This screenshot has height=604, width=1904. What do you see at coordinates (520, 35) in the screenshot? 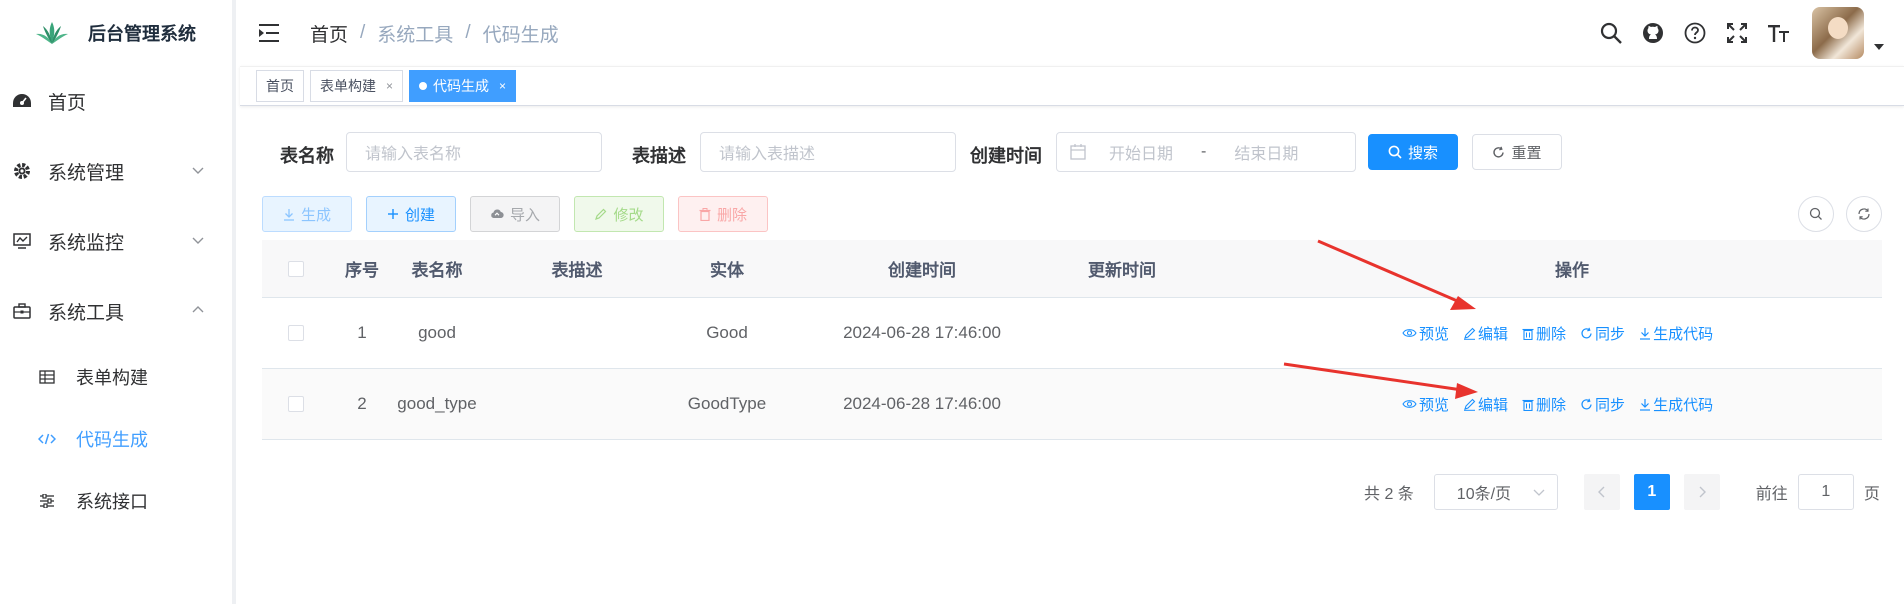
I see `breadcrumb-item: 代码生成` at bounding box center [520, 35].